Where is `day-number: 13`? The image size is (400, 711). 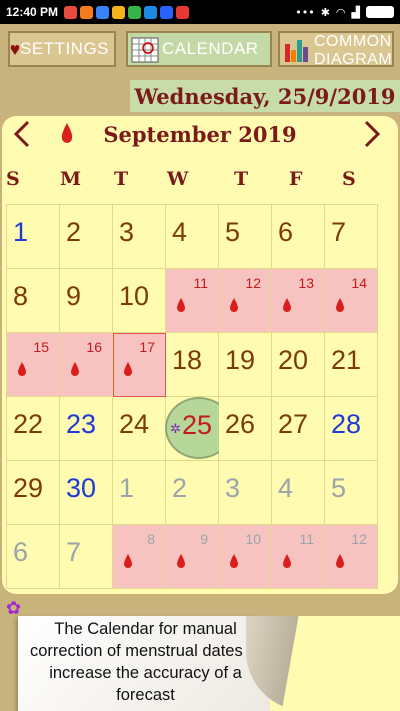 day-number: 13 is located at coordinates (306, 283).